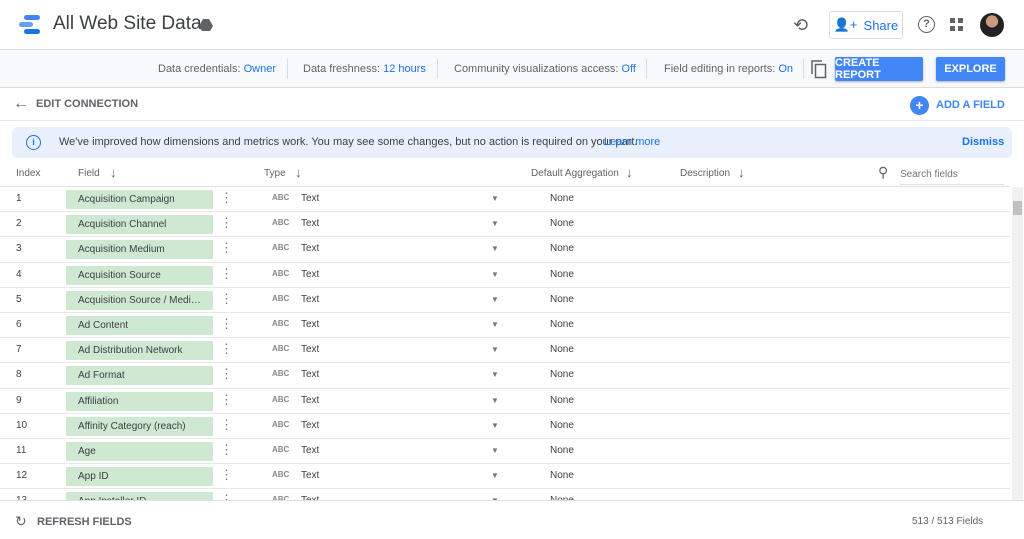 This screenshot has width=1024, height=539. I want to click on back-arrow-icon: ←, so click(21, 104).